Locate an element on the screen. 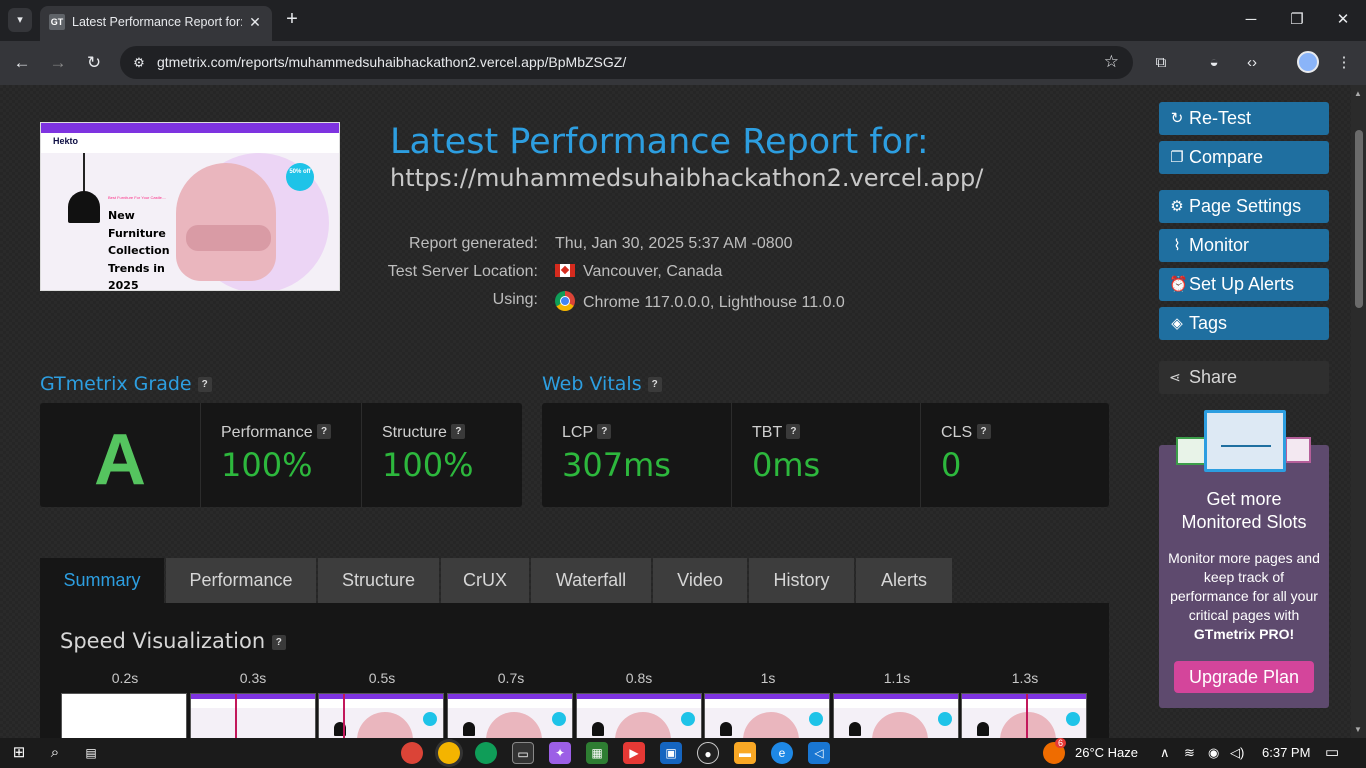 The width and height of the screenshot is (1366, 768). vscode-icon: ◁ is located at coordinates (819, 753).